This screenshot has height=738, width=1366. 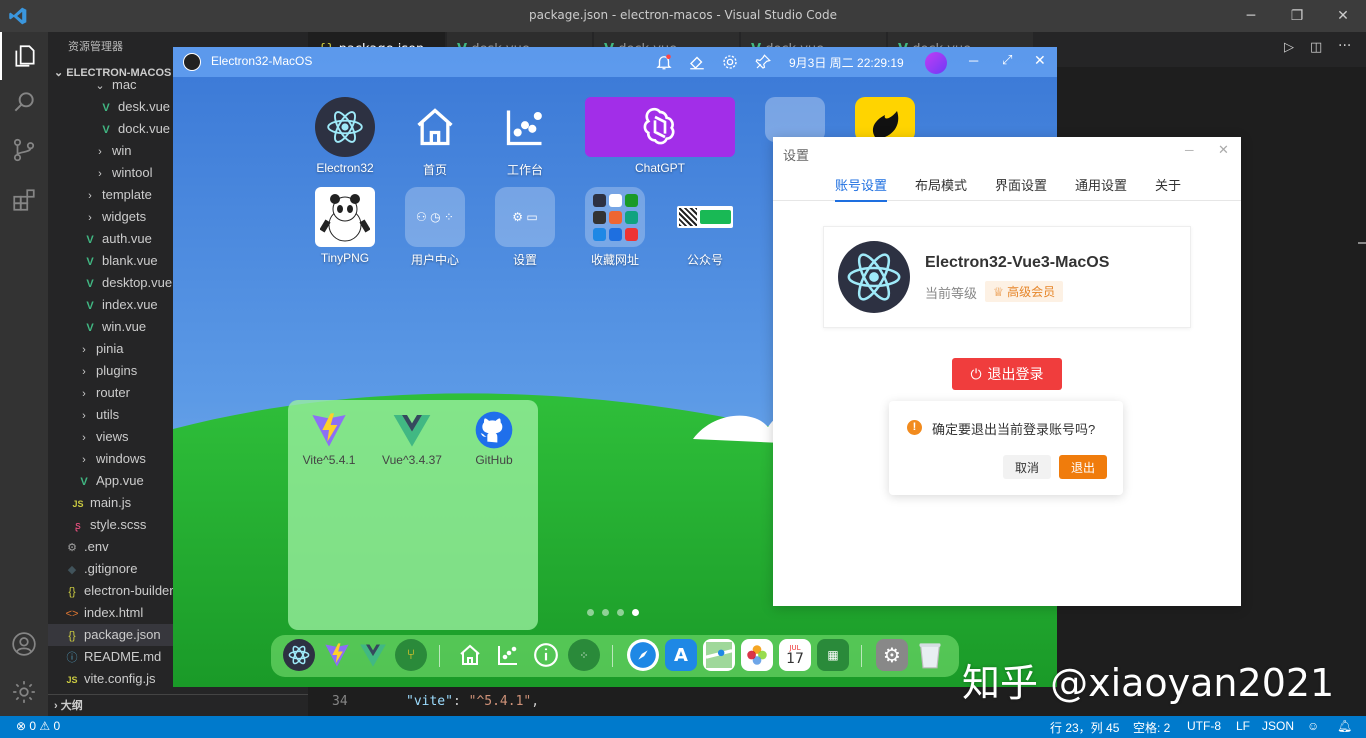 What do you see at coordinates (1243, 726) in the screenshot?
I see `eol-status: LF` at bounding box center [1243, 726].